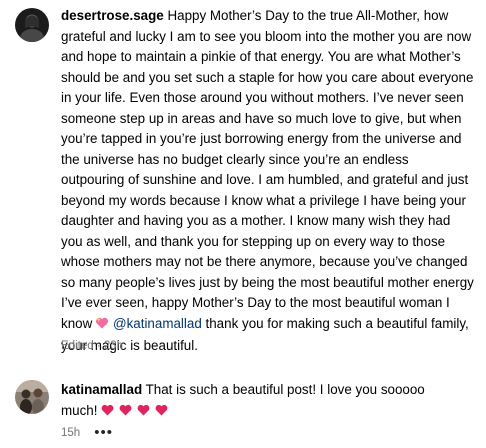 The image size is (486, 448). Describe the element at coordinates (103, 432) in the screenshot. I see `more-options-button: •••` at that location.